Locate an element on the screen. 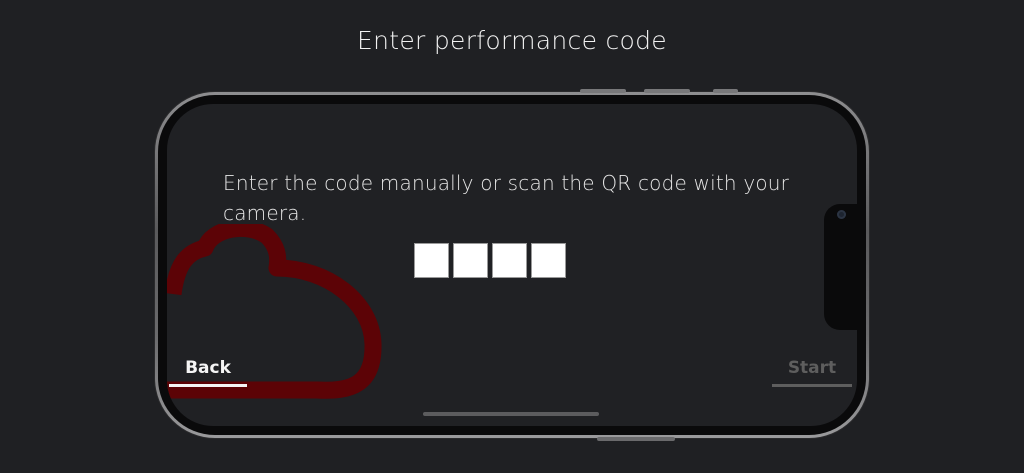  start-button: Start is located at coordinates (812, 372).